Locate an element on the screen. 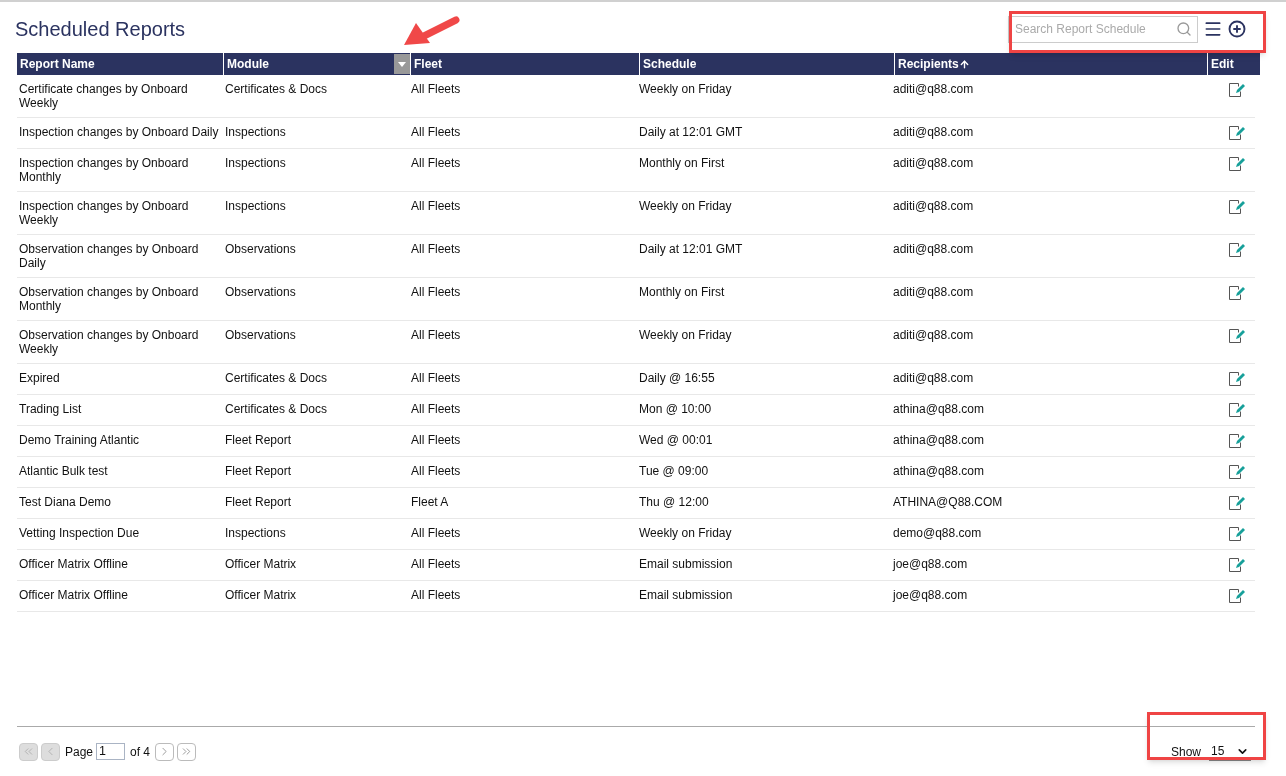  search-icon is located at coordinates (1184, 28).